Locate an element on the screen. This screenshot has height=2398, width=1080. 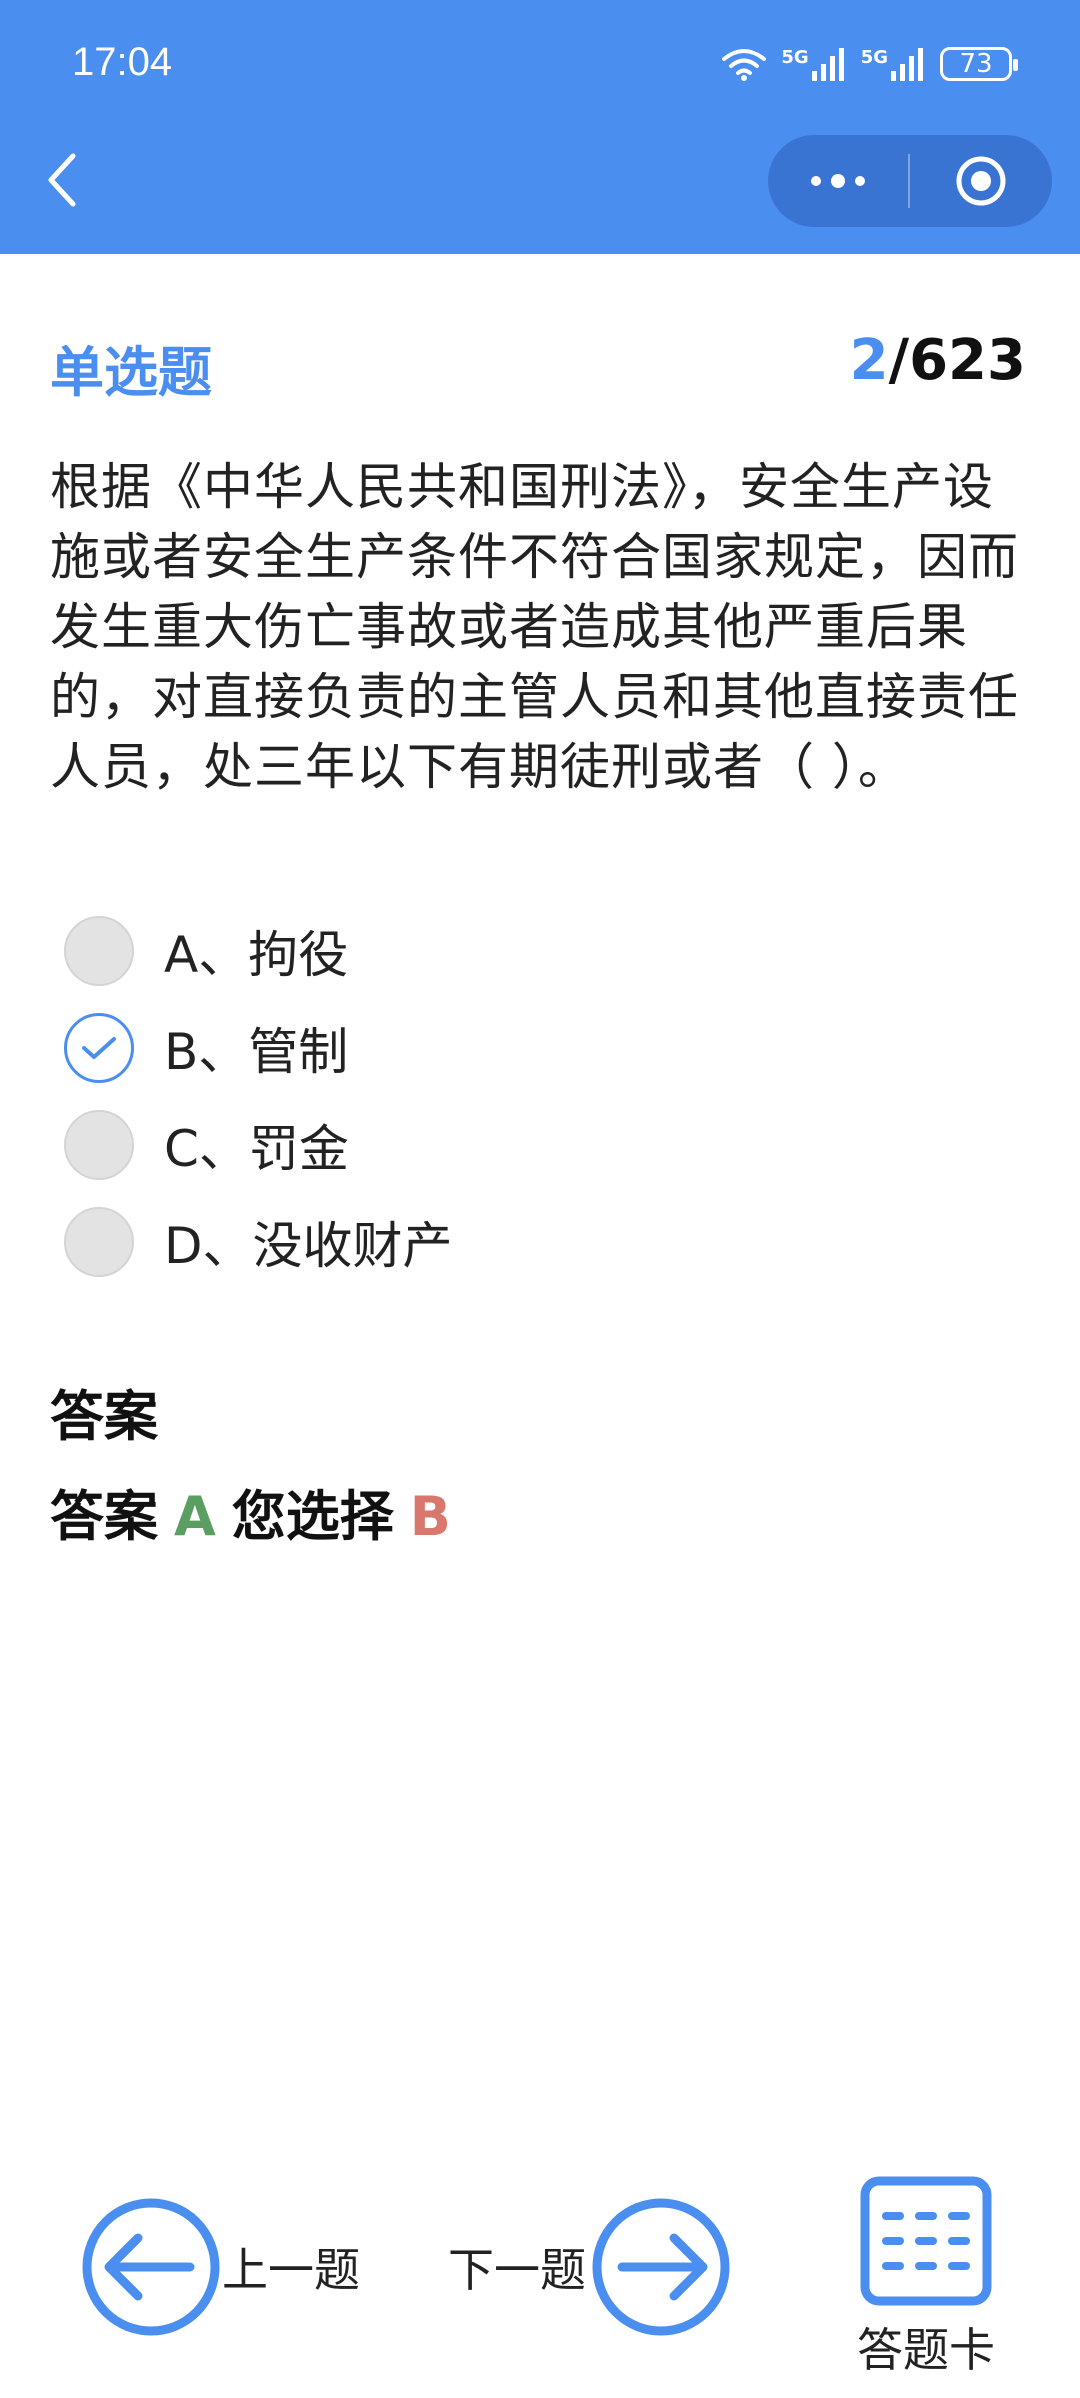
arrow-right-circle-icon is located at coordinates (661, 2267).